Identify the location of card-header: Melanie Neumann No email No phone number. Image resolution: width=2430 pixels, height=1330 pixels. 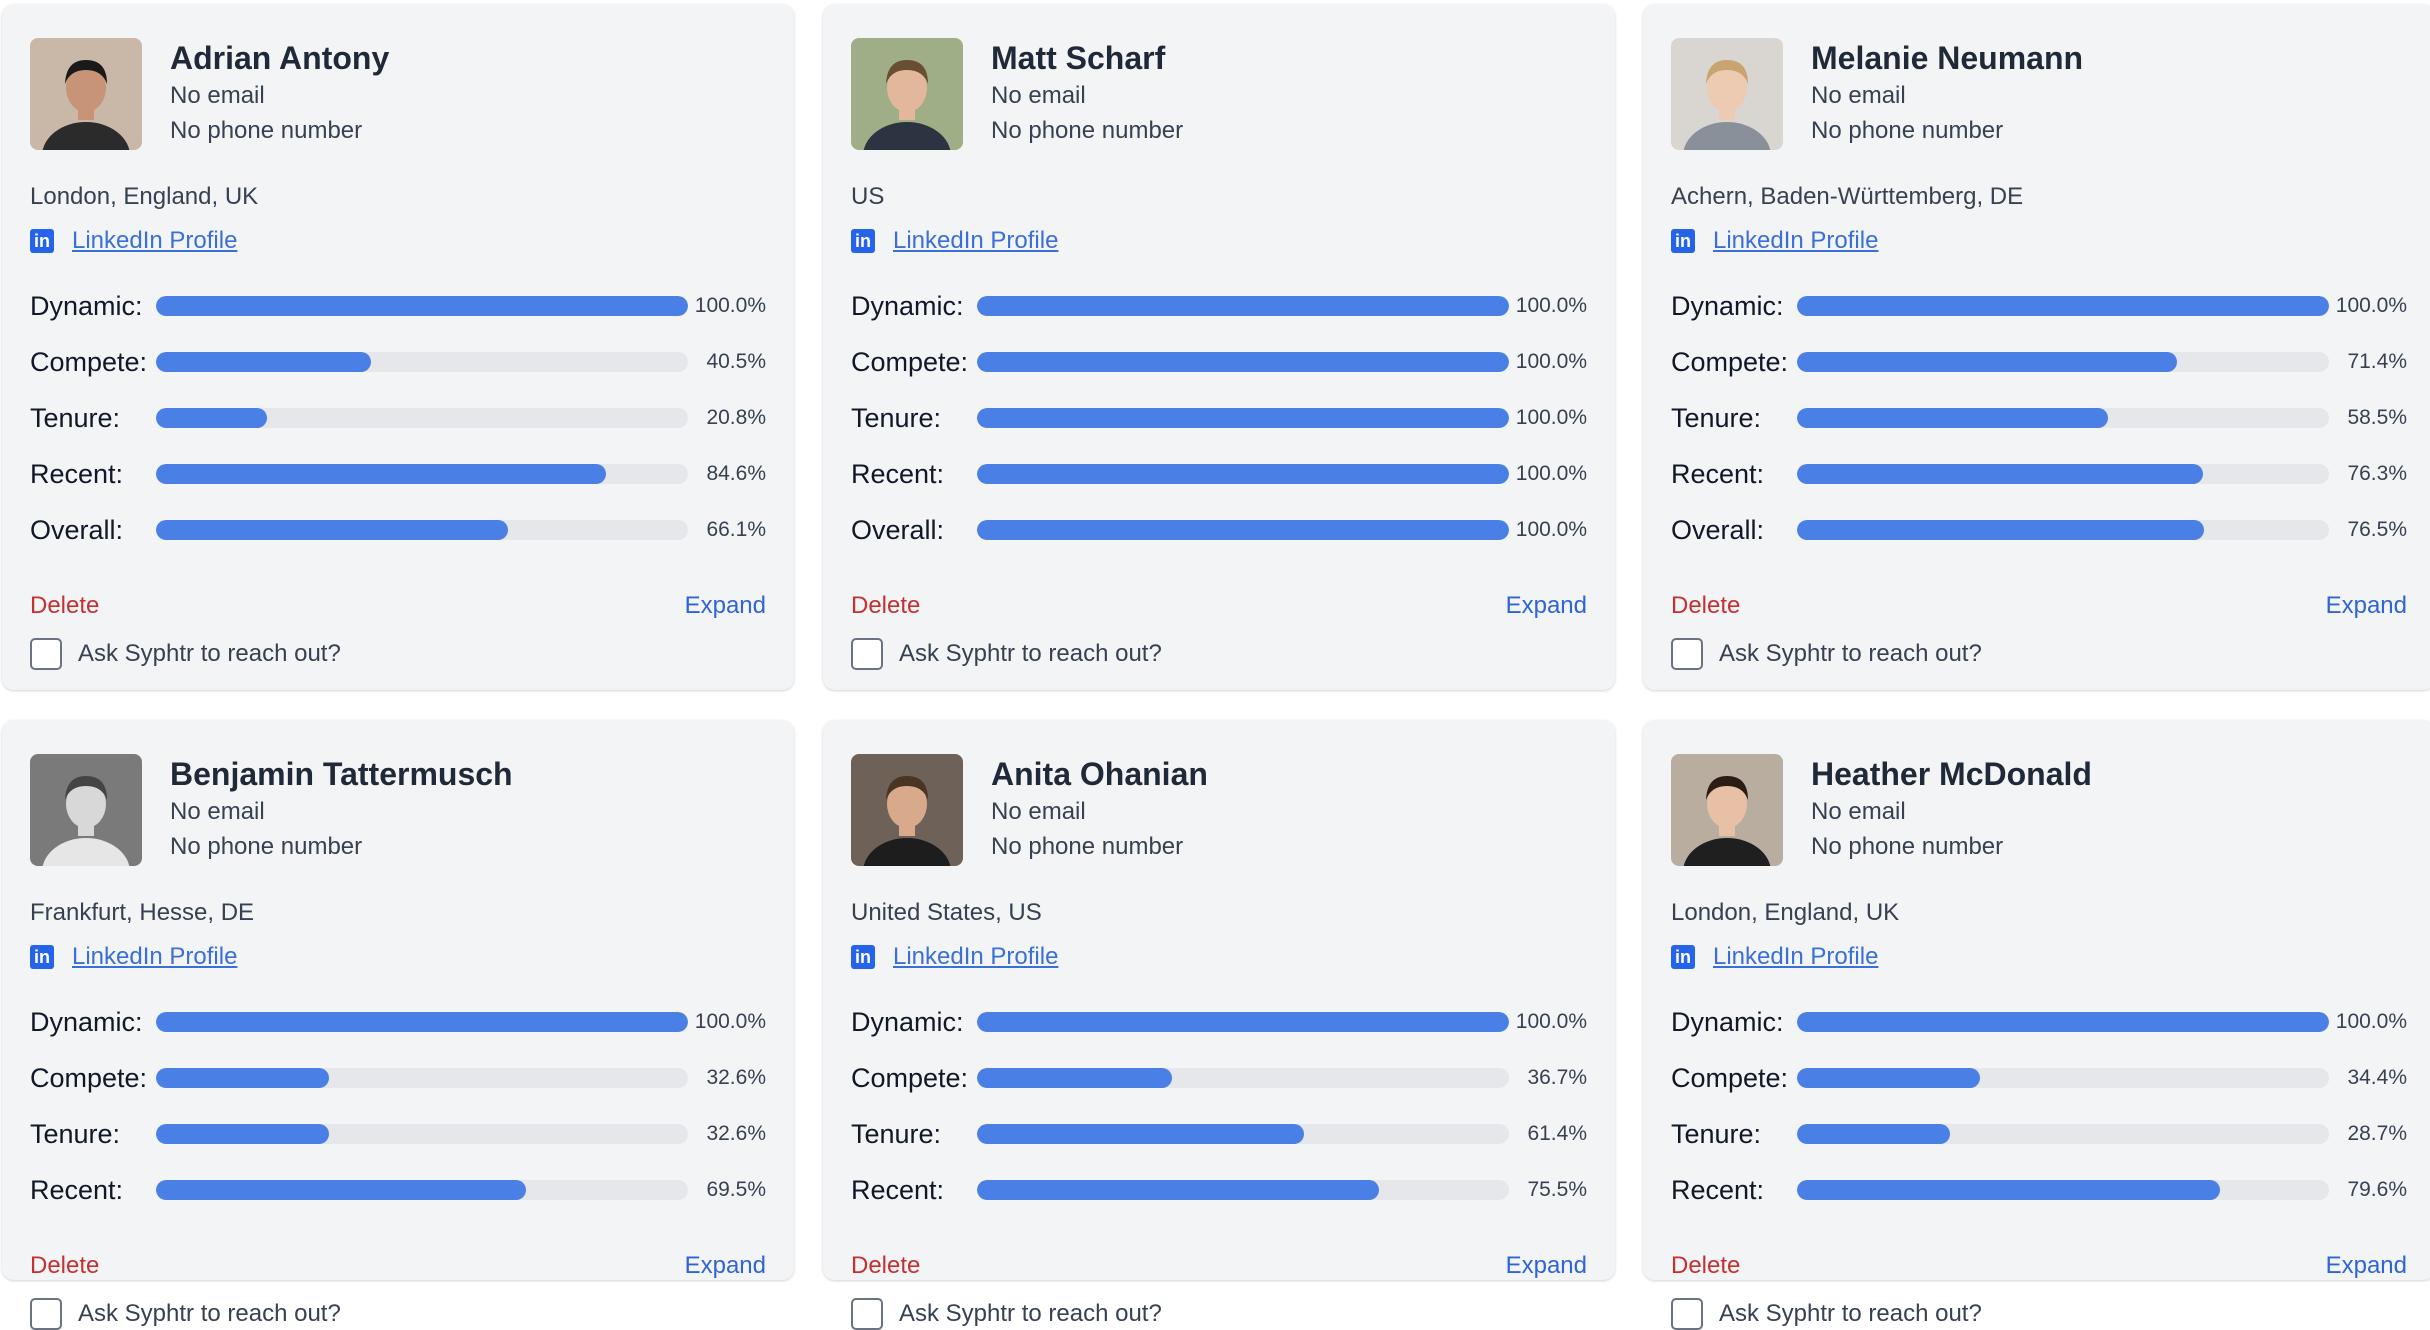
(2039, 94).